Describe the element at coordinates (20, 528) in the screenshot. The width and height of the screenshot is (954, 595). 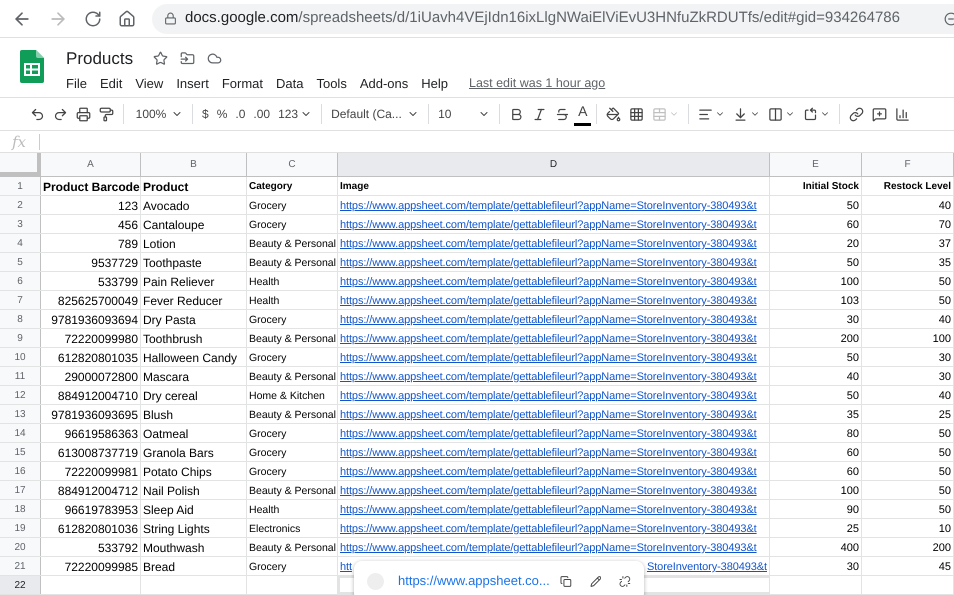
I see `row-header: 19` at that location.